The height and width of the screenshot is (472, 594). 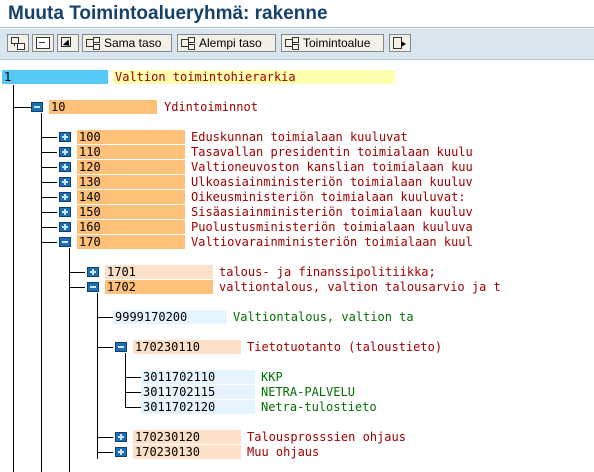 What do you see at coordinates (358, 272) in the screenshot?
I see `node-text: talous- ja finanssipolitiikka;` at bounding box center [358, 272].